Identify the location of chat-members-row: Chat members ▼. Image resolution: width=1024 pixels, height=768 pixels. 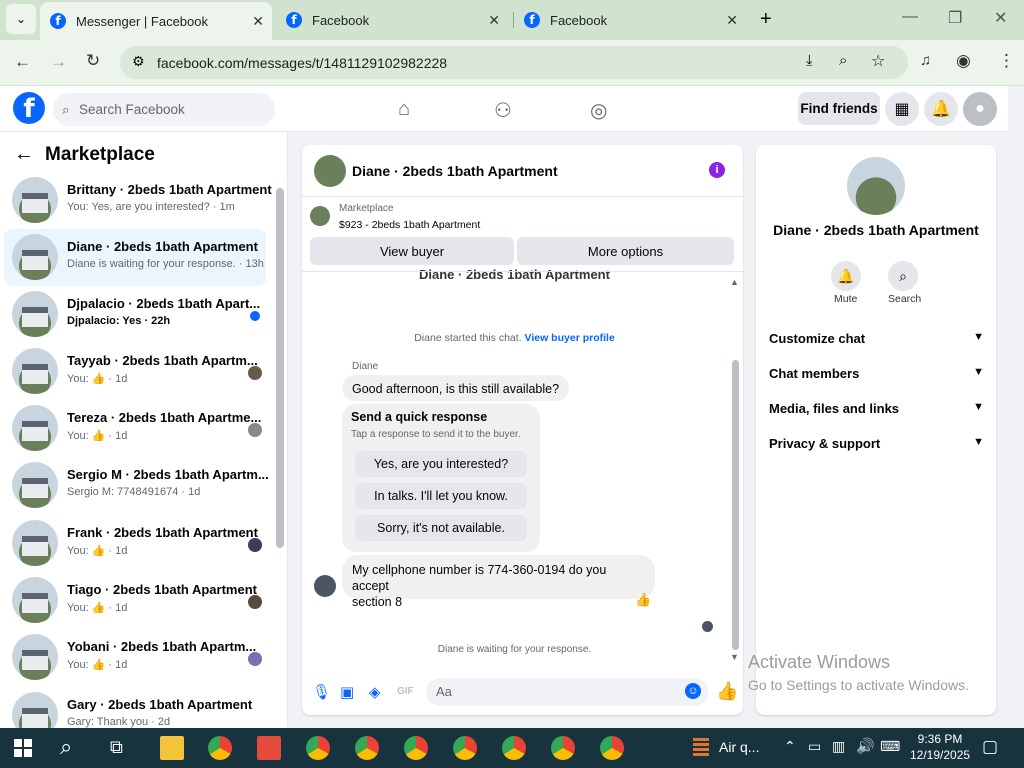
(876, 373).